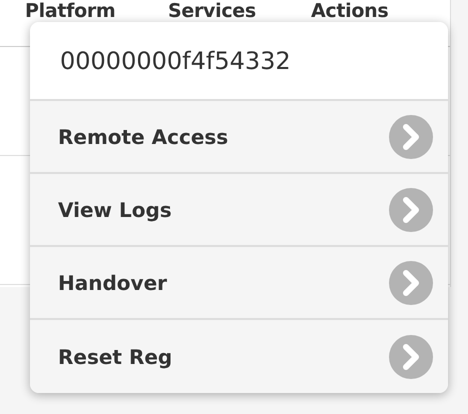 Image resolution: width=468 pixels, height=414 pixels. I want to click on column-header: Platform, so click(70, 11).